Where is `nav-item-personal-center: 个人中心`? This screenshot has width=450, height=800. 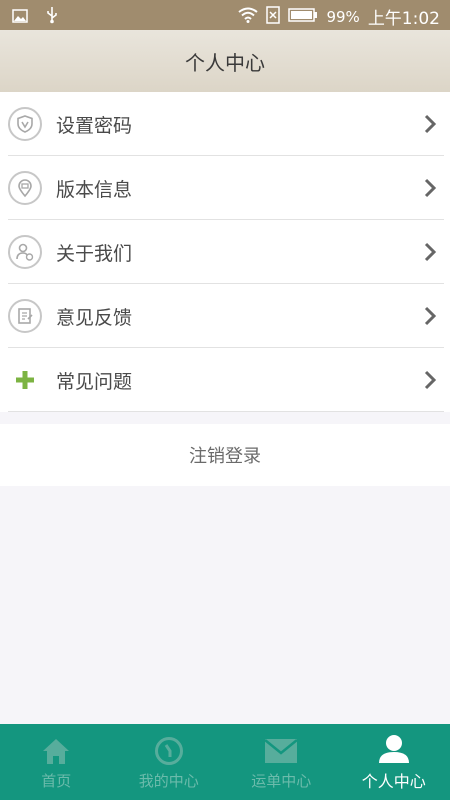
nav-item-personal-center: 个人中心 is located at coordinates (394, 762).